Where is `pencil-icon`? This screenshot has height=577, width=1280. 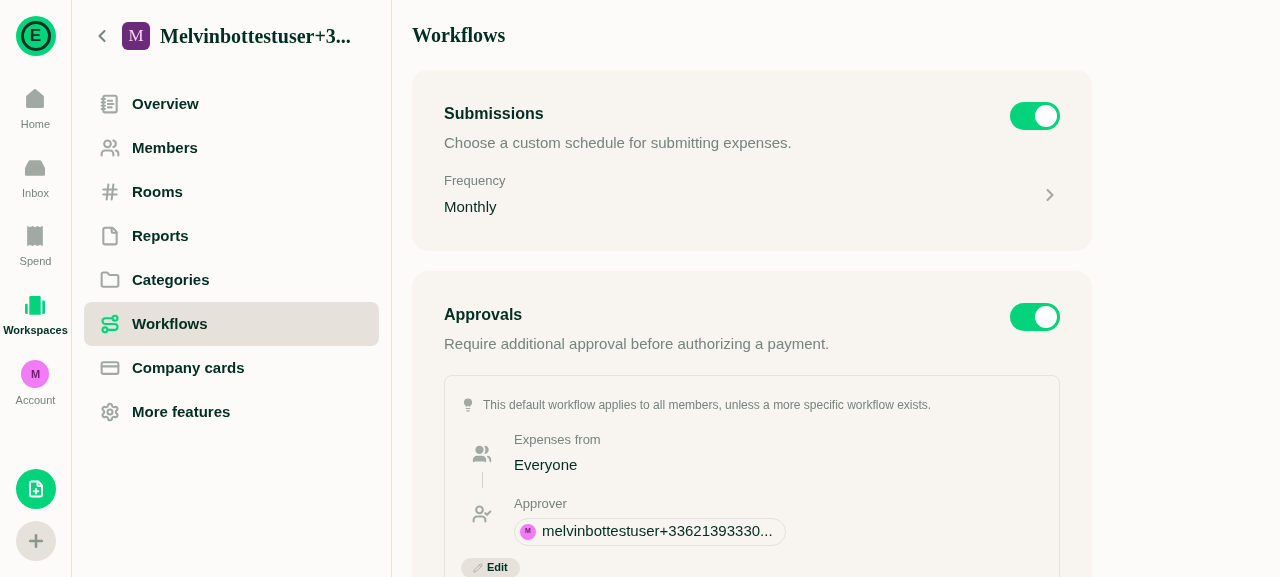 pencil-icon is located at coordinates (478, 567).